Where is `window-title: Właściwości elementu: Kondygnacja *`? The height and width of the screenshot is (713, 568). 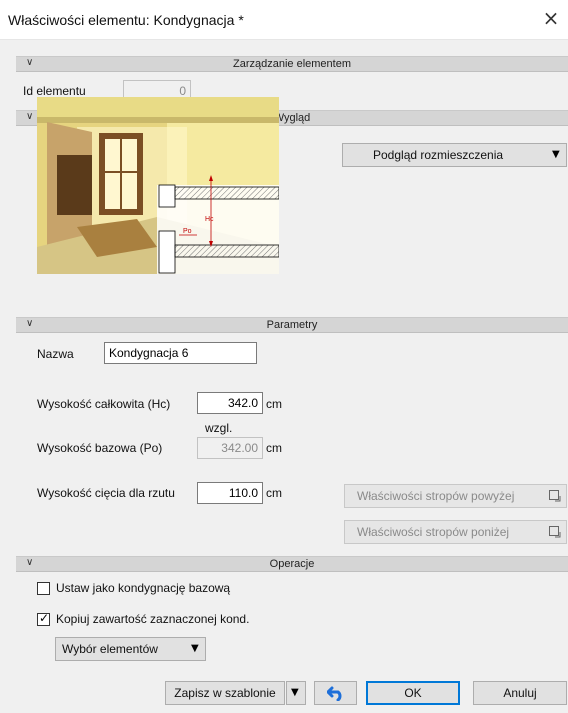 window-title: Właściwości elementu: Kondygnacja * is located at coordinates (126, 20).